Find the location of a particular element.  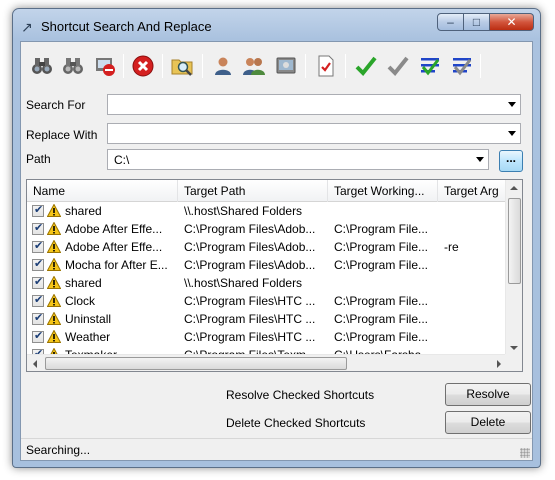

resolve-checked-label: Resolve Checked Shortcuts is located at coordinates (300, 395).